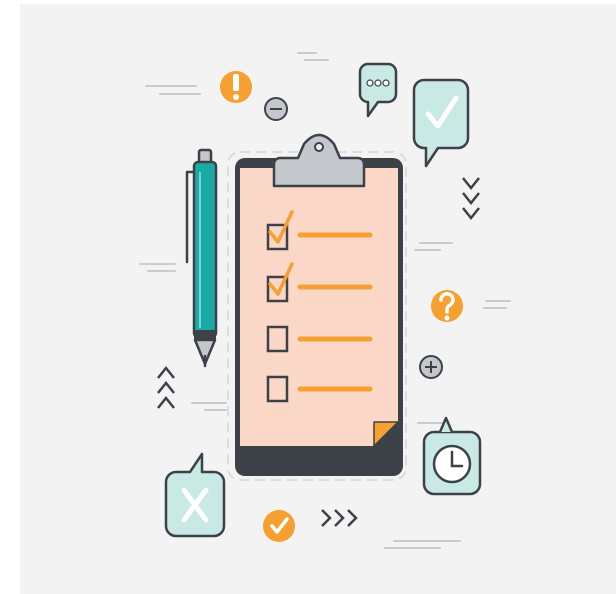 The height and width of the screenshot is (594, 616). Describe the element at coordinates (431, 367) in the screenshot. I see `plus-icon` at that location.